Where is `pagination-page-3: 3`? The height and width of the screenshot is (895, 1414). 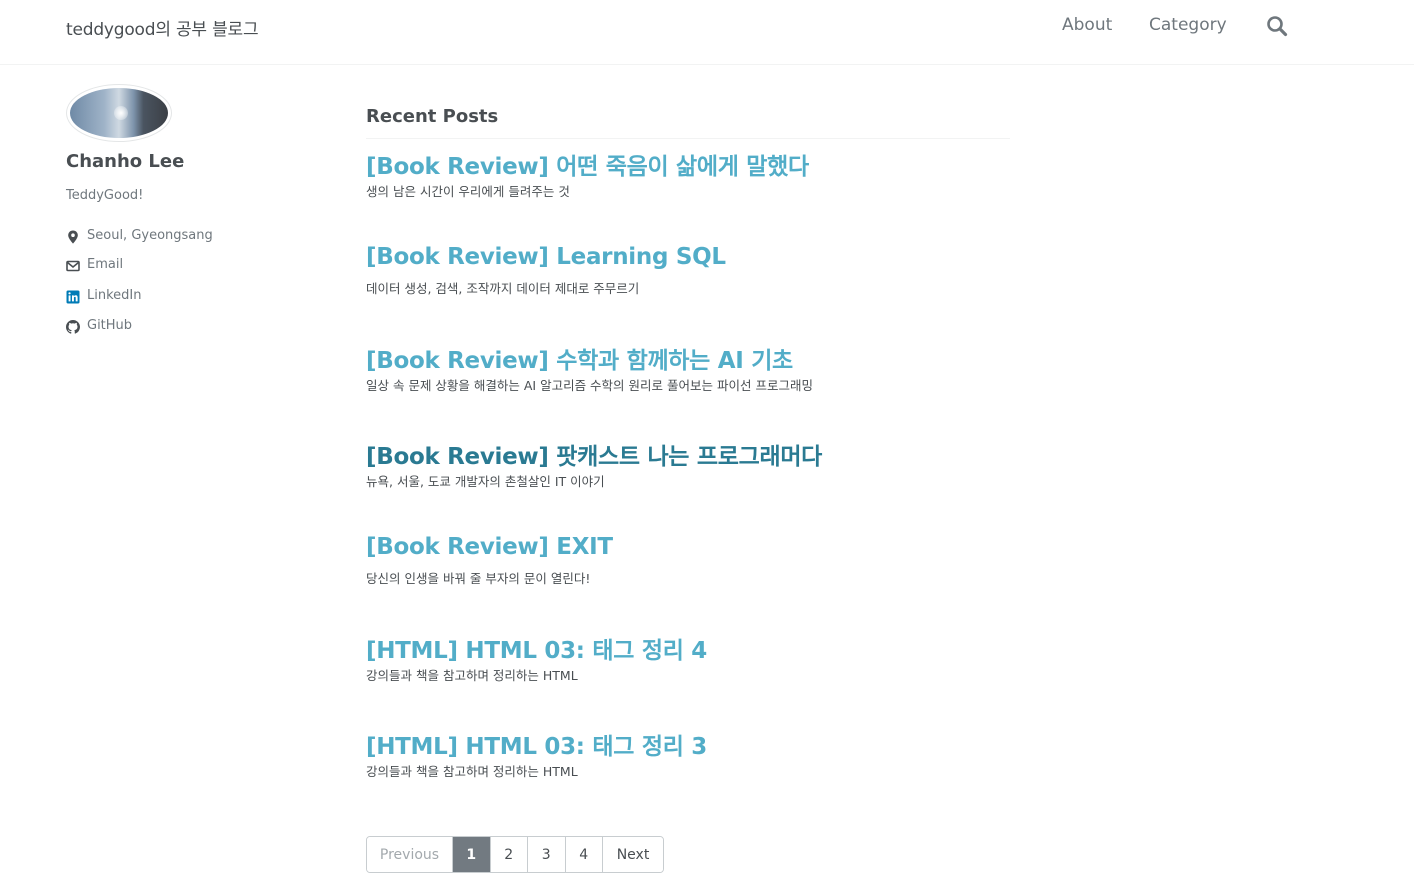
pagination-page-3: 3 is located at coordinates (547, 854).